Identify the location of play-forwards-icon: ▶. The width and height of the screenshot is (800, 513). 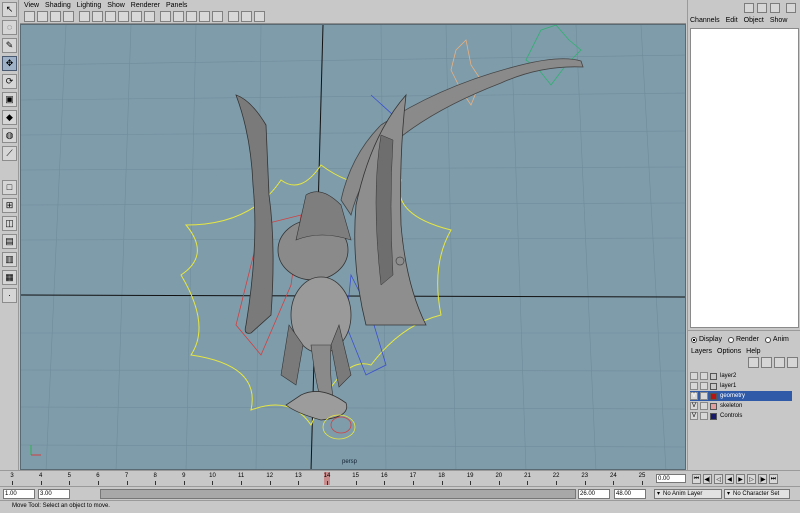
(740, 479).